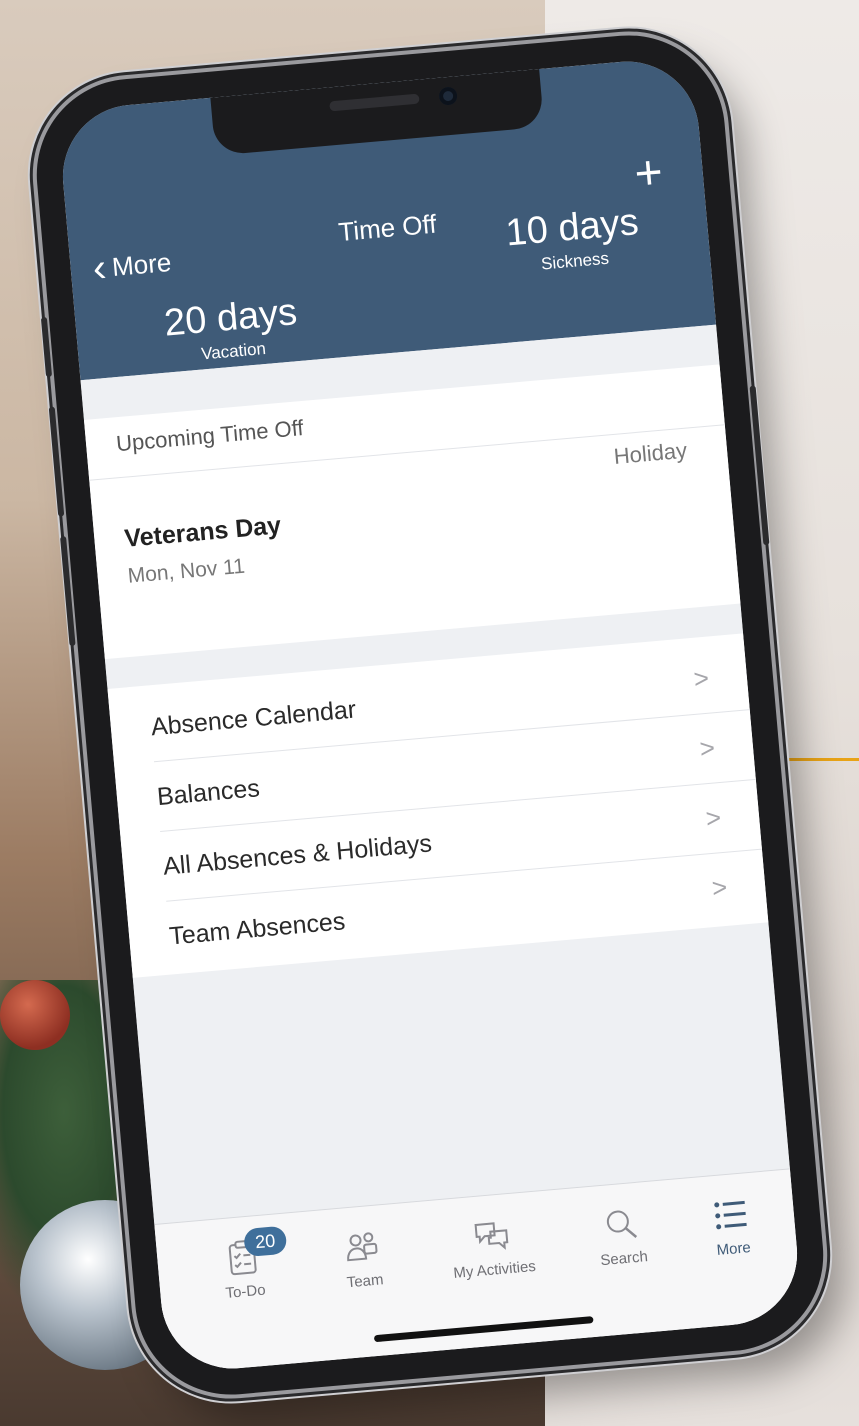 The width and height of the screenshot is (859, 1426). What do you see at coordinates (245, 1291) in the screenshot?
I see `tab-label: To-Do` at bounding box center [245, 1291].